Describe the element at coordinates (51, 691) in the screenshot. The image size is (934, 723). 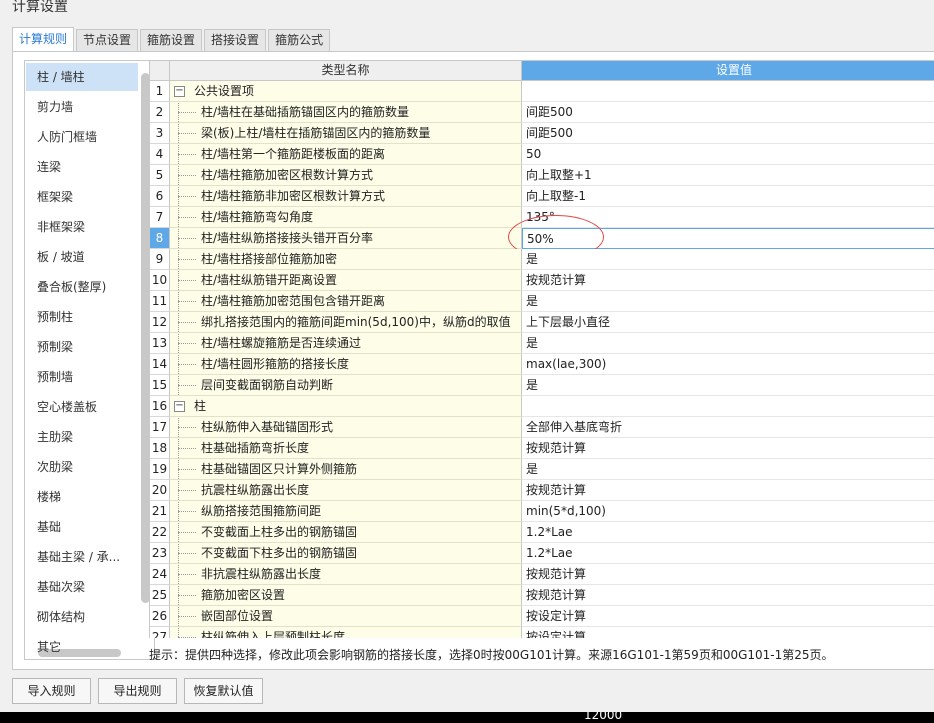
I see `import-rules-button: 导入规则` at that location.